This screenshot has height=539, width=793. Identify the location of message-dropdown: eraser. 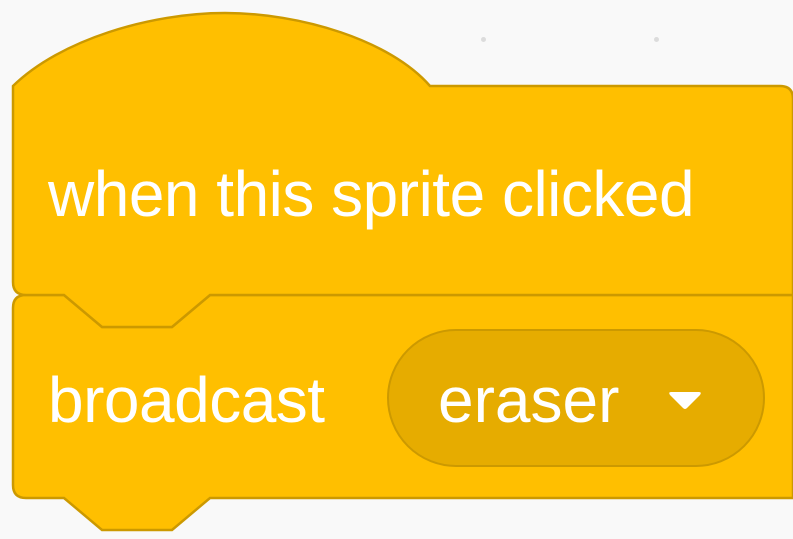
(576, 398).